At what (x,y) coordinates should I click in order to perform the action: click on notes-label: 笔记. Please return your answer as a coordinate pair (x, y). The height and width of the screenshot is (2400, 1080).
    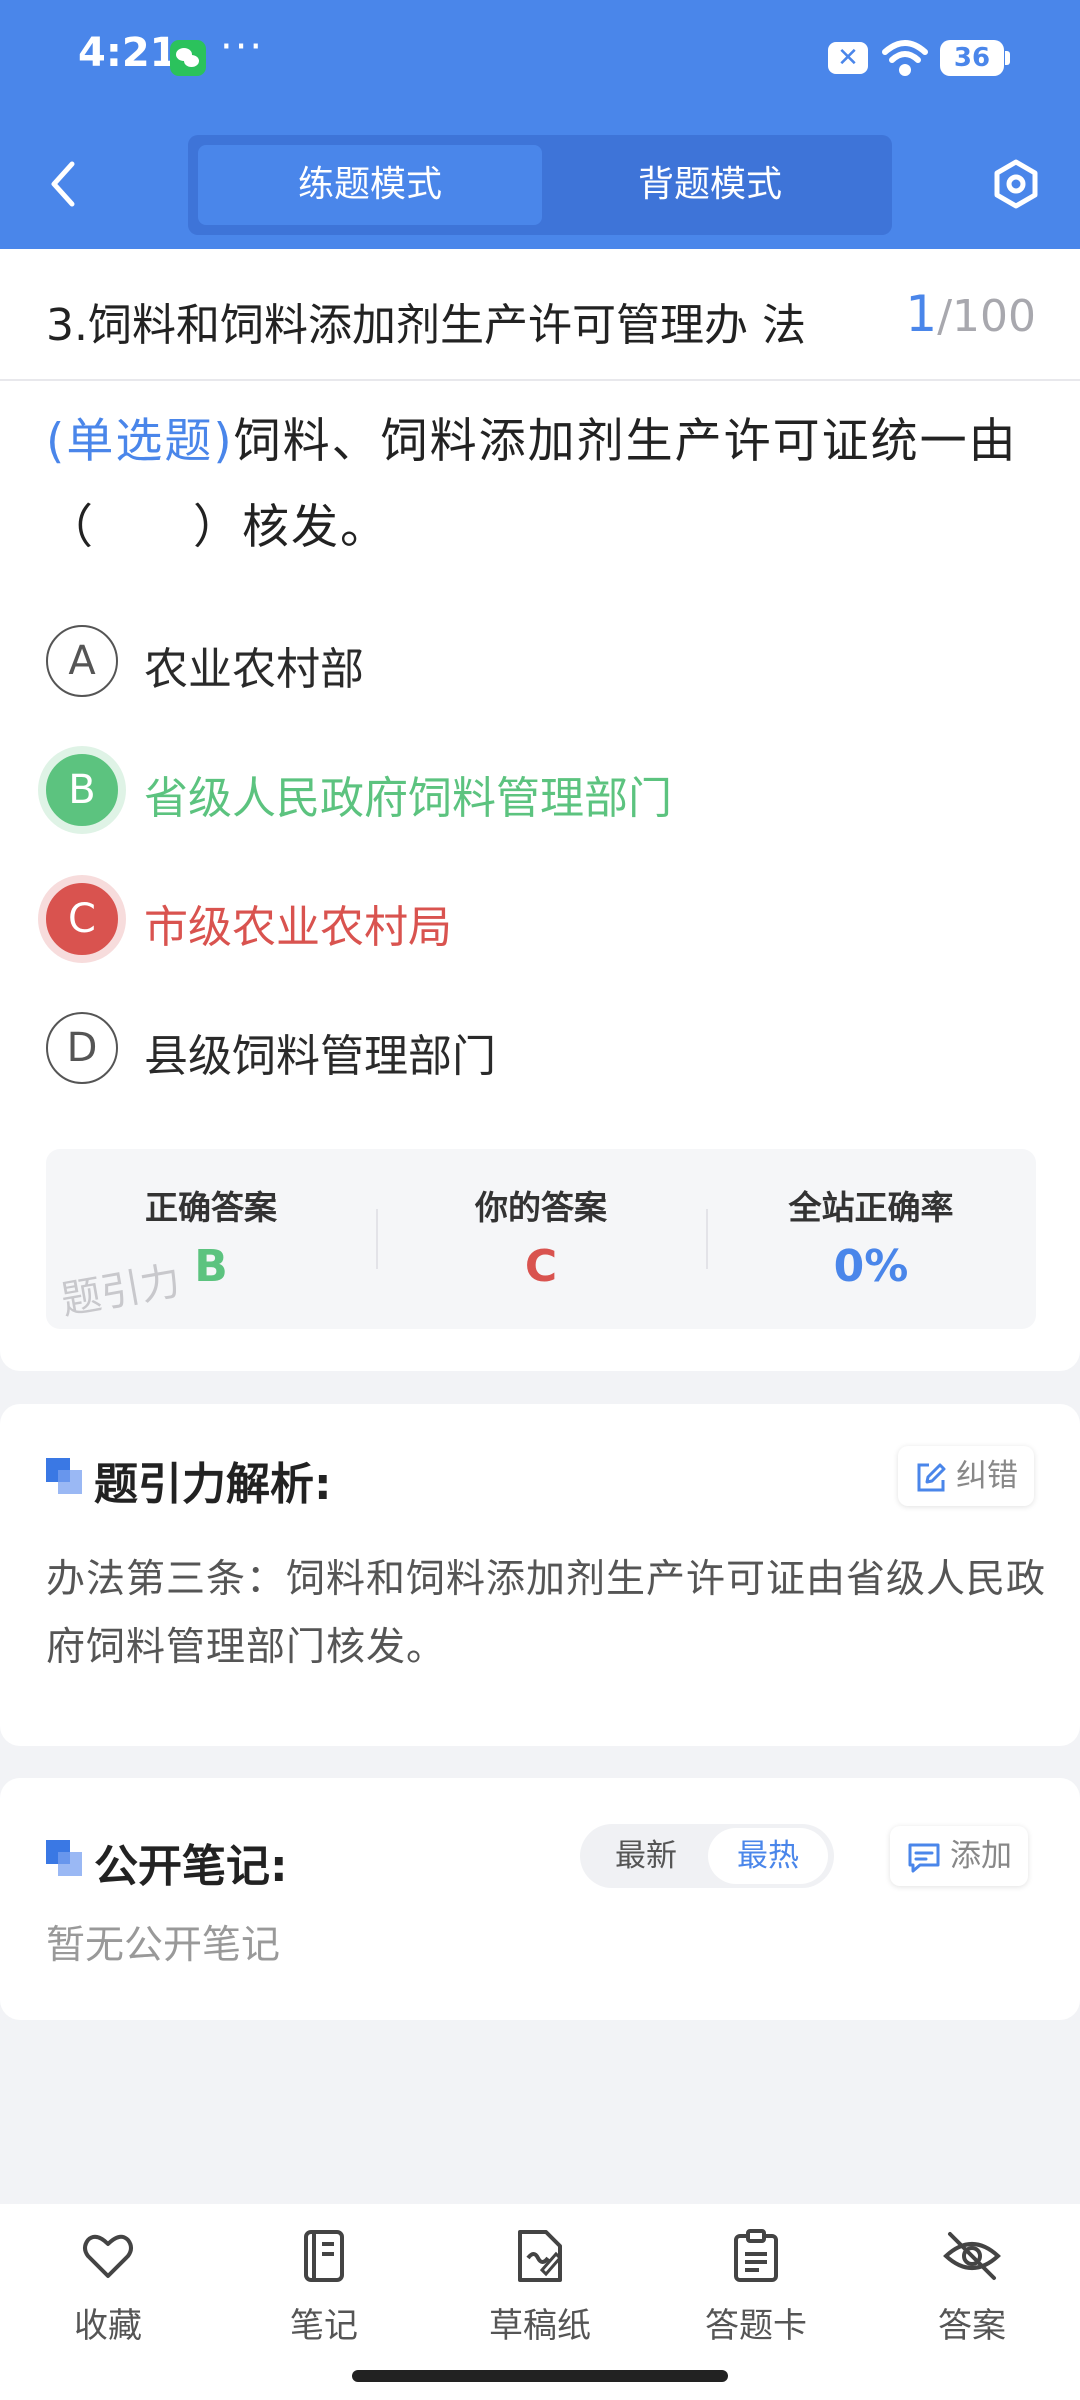
    Looking at the image, I should click on (324, 2326).